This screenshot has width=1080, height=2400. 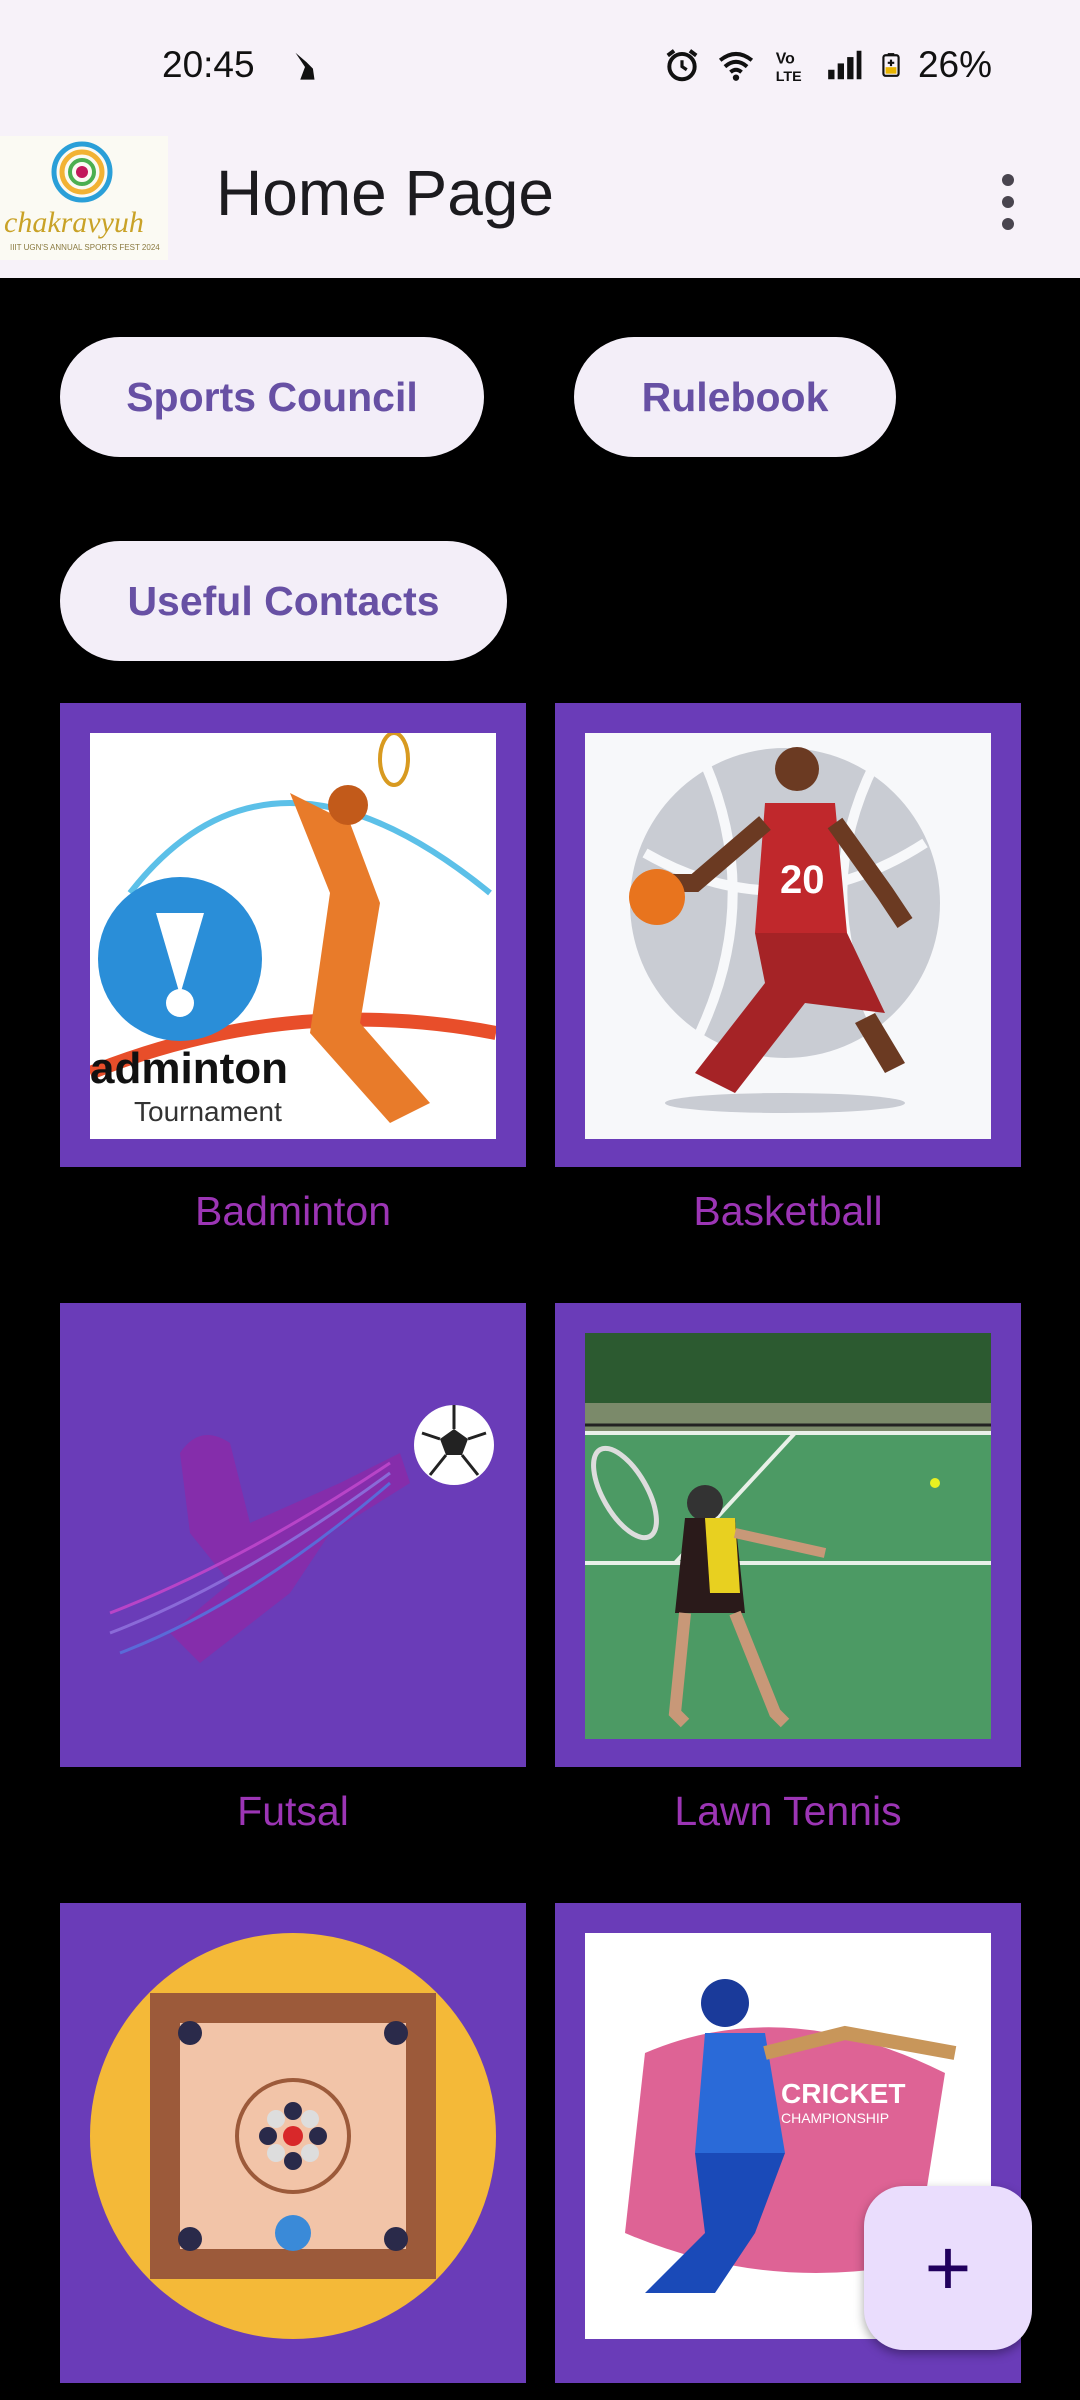 What do you see at coordinates (788, 1811) in the screenshot?
I see `sport-label-lawn-tennis: Lawn Tennis` at bounding box center [788, 1811].